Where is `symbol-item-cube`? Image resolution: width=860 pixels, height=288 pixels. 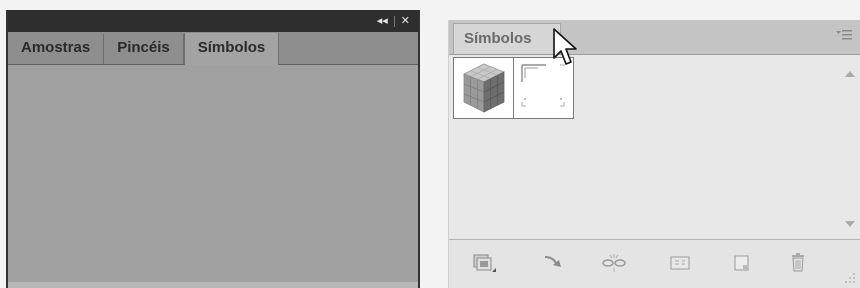 symbol-item-cube is located at coordinates (483, 88).